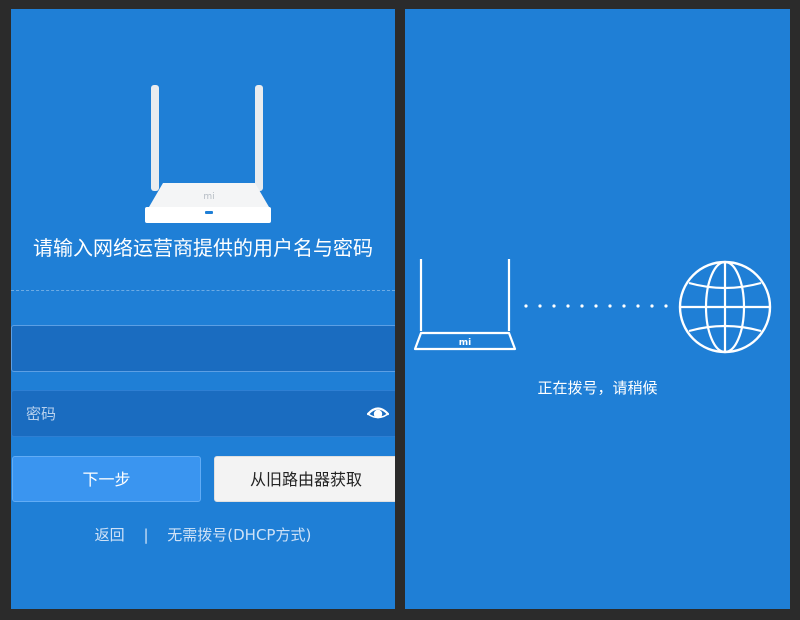 Image resolution: width=800 pixels, height=620 pixels. Describe the element at coordinates (465, 305) in the screenshot. I see `router-outline-icon: mi` at that location.